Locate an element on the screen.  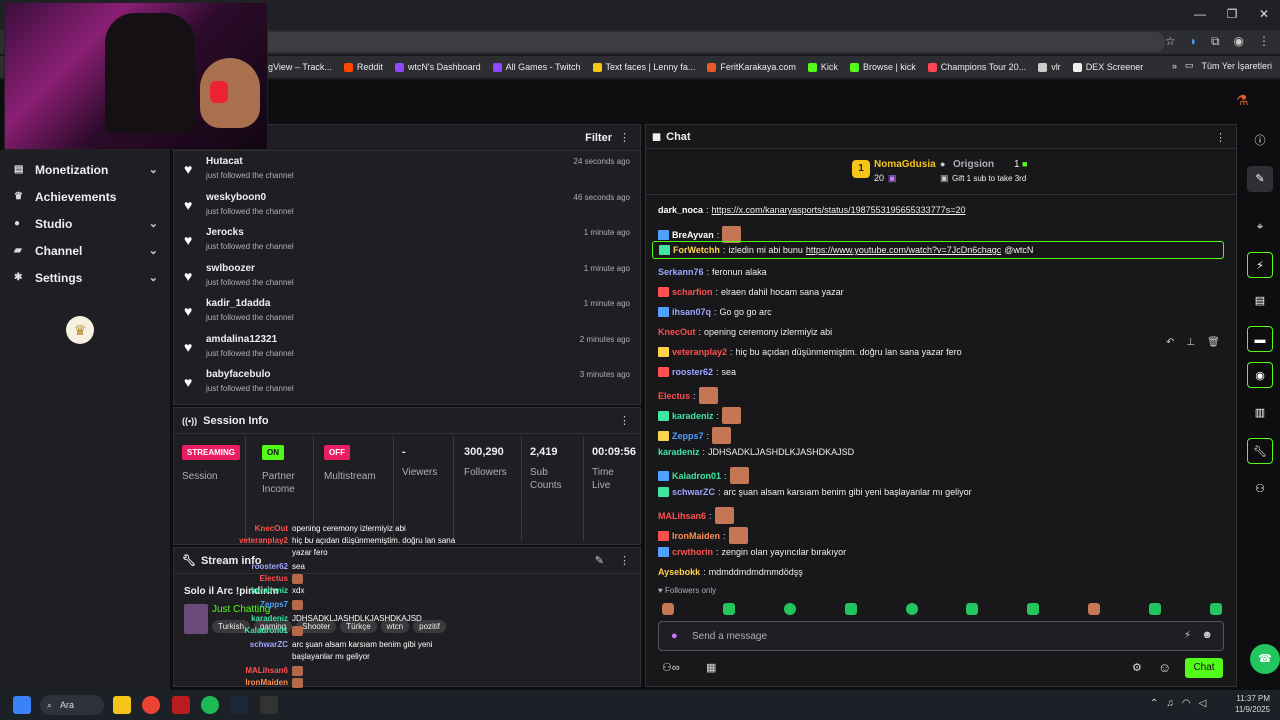
second-name: Origsion is located at coordinates (973, 164).